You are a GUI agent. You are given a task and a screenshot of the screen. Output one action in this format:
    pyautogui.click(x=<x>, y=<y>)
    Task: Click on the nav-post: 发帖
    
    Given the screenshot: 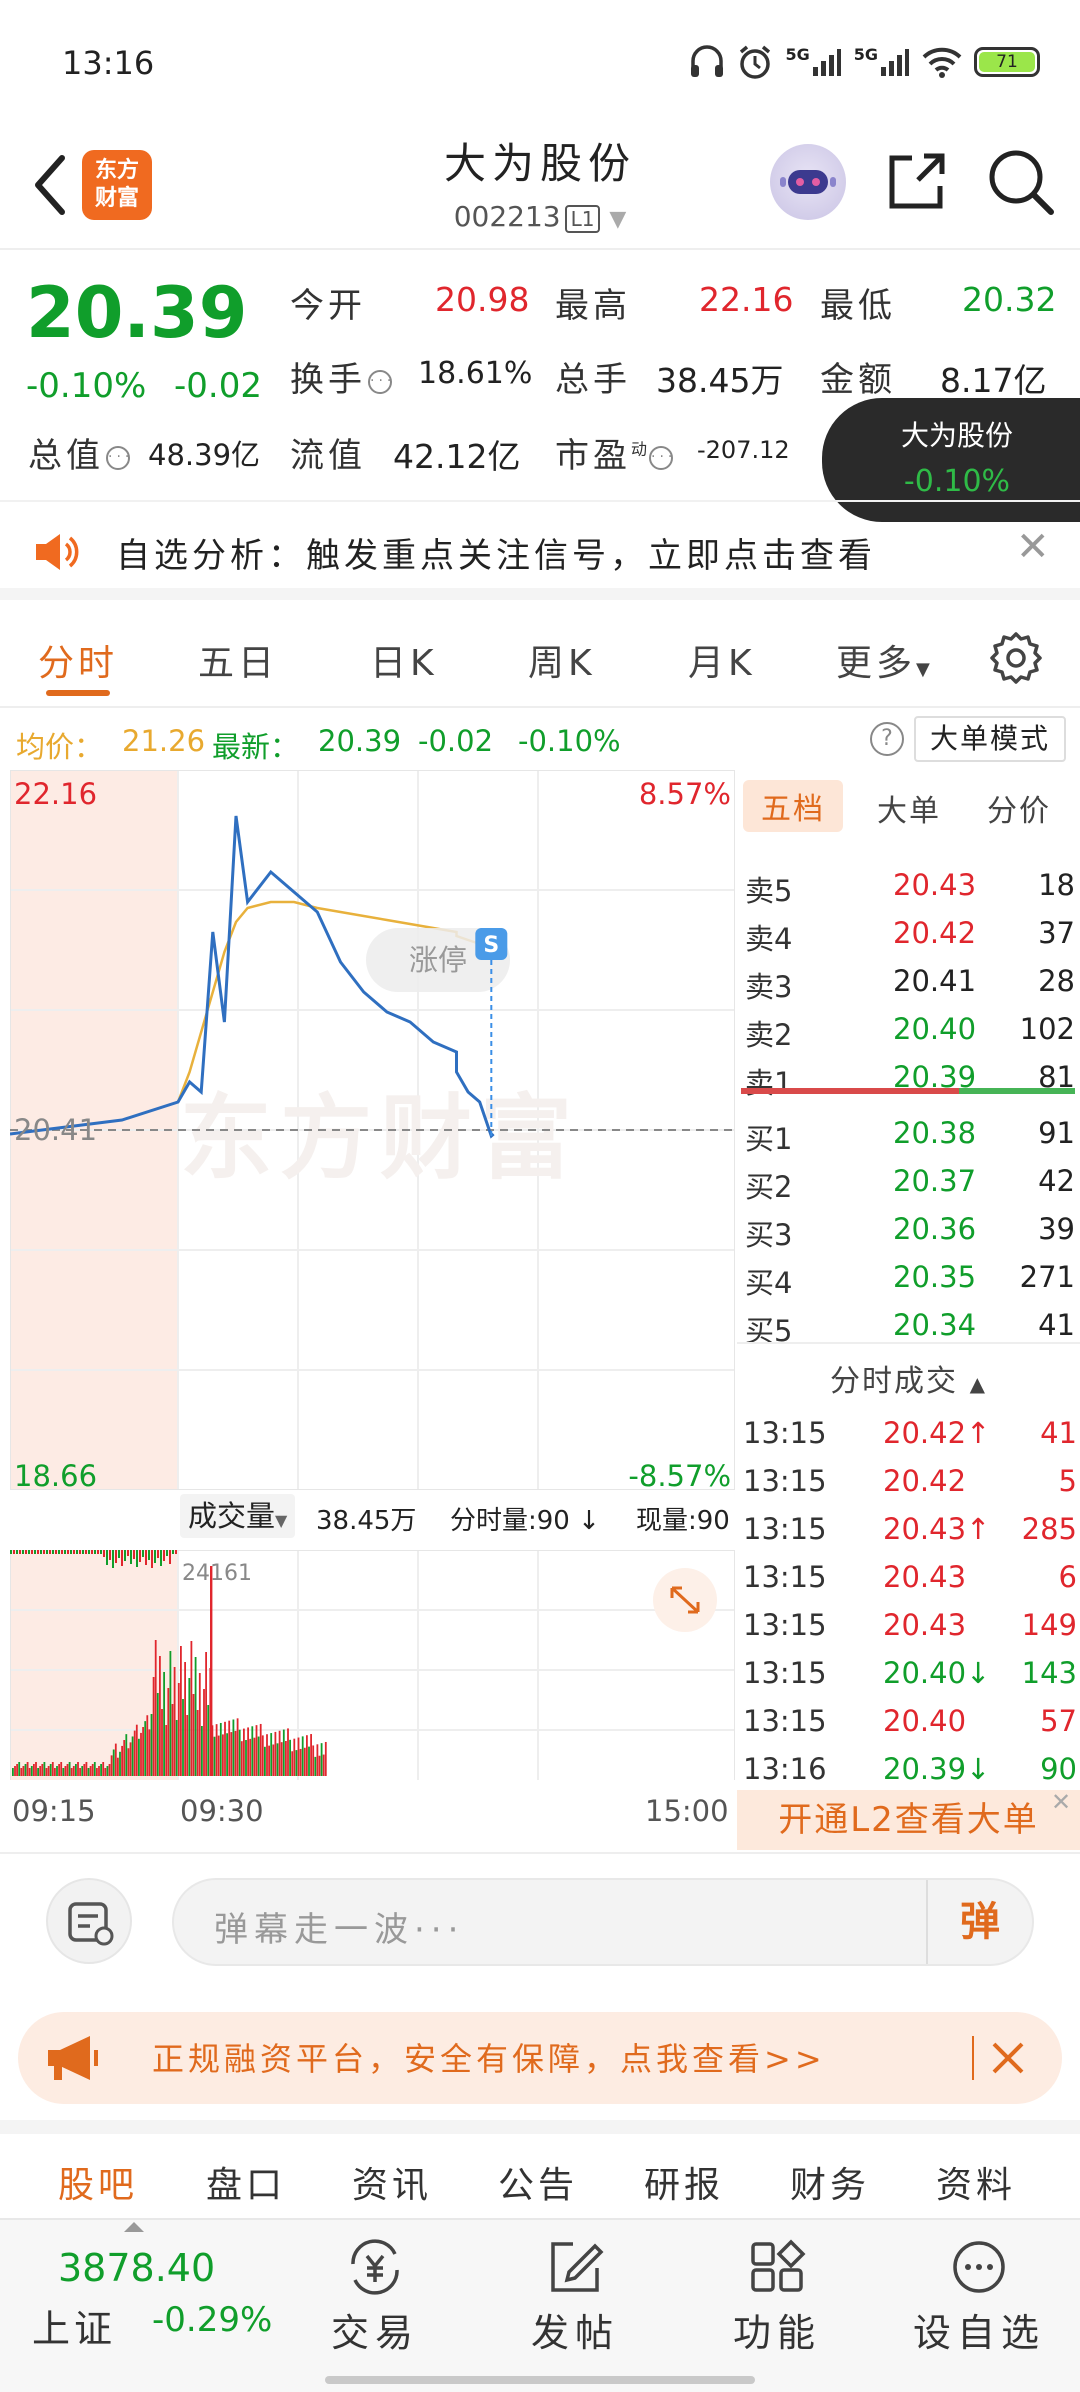 What is the action you would take?
    pyautogui.click(x=575, y=2297)
    